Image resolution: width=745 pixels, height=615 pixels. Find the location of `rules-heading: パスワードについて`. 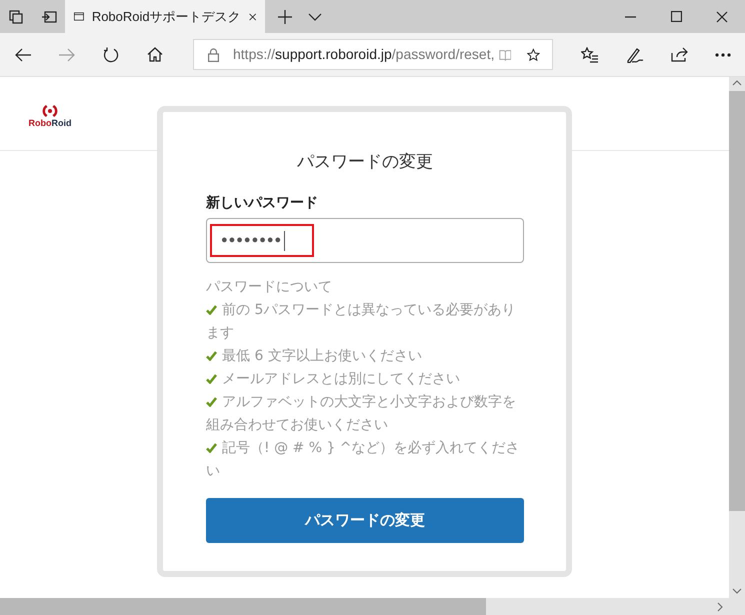

rules-heading: パスワードについて is located at coordinates (269, 287).